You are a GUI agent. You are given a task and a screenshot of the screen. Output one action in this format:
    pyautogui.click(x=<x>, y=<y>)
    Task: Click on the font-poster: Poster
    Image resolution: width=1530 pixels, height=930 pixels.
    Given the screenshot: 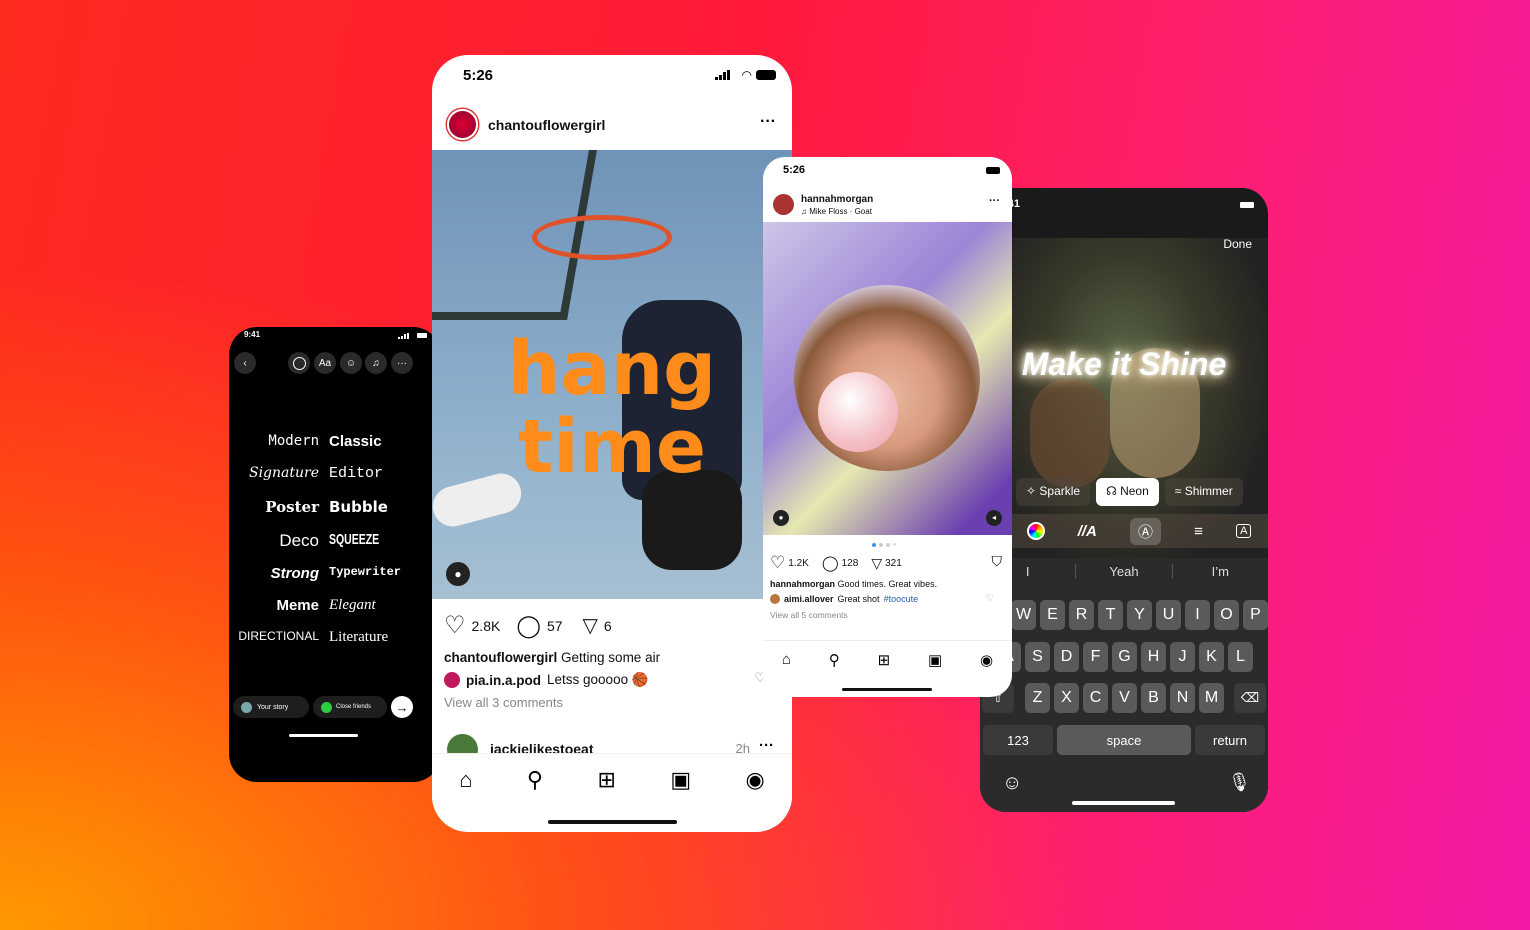 What is the action you would take?
    pyautogui.click(x=279, y=507)
    